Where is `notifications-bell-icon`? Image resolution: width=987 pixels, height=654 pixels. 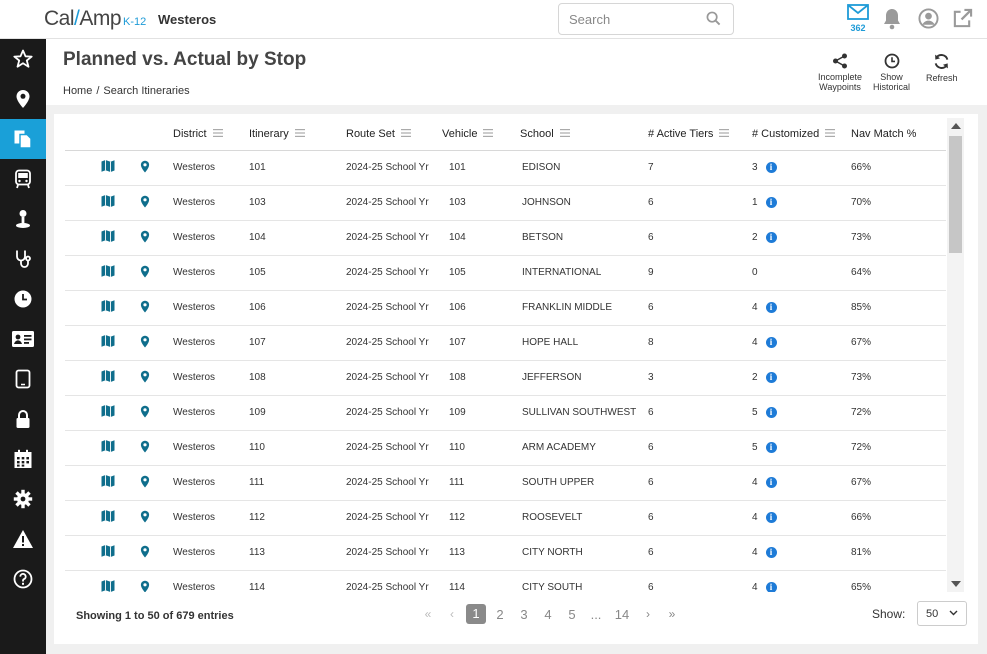
notifications-bell-icon is located at coordinates (892, 21).